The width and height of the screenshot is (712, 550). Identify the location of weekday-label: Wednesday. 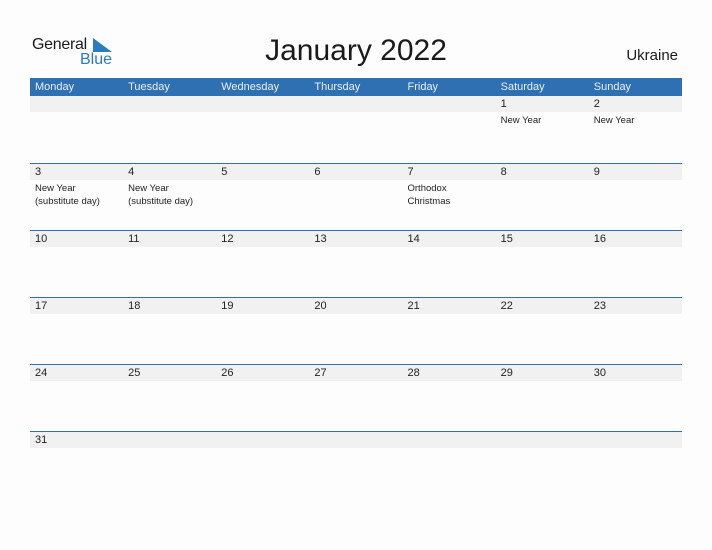
(250, 87).